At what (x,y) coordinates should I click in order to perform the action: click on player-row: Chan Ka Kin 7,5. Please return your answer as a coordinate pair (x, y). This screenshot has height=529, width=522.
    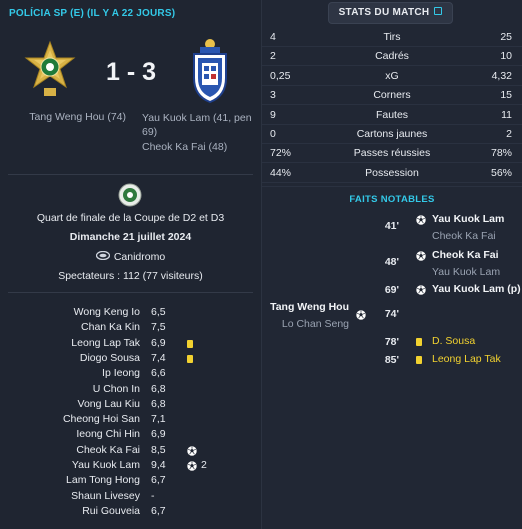
    Looking at the image, I should click on (130, 328).